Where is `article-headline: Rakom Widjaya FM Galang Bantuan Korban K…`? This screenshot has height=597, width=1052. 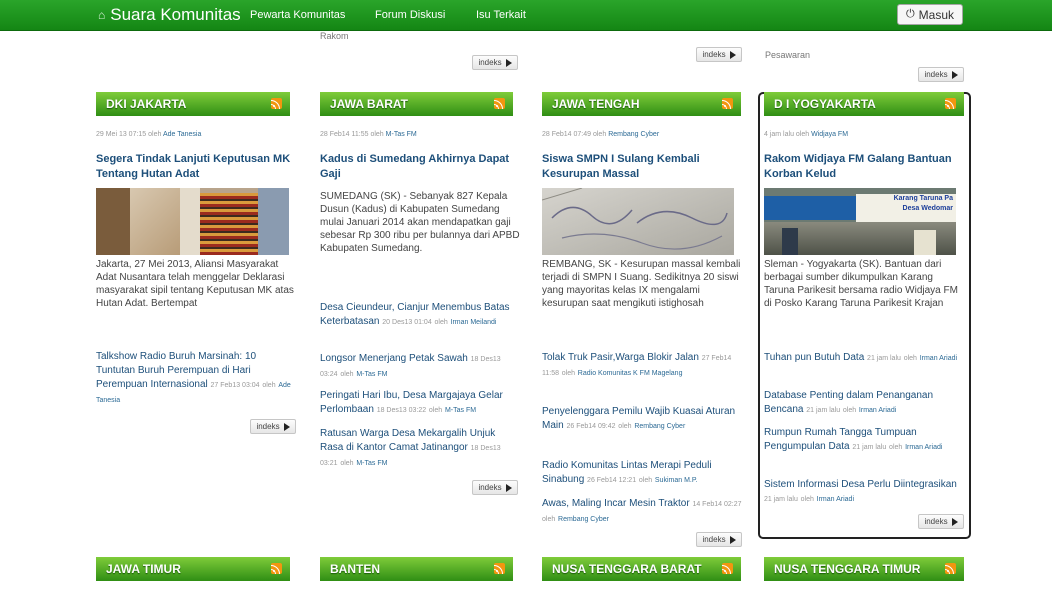 article-headline: Rakom Widjaya FM Galang Bantuan Korban K… is located at coordinates (862, 167).